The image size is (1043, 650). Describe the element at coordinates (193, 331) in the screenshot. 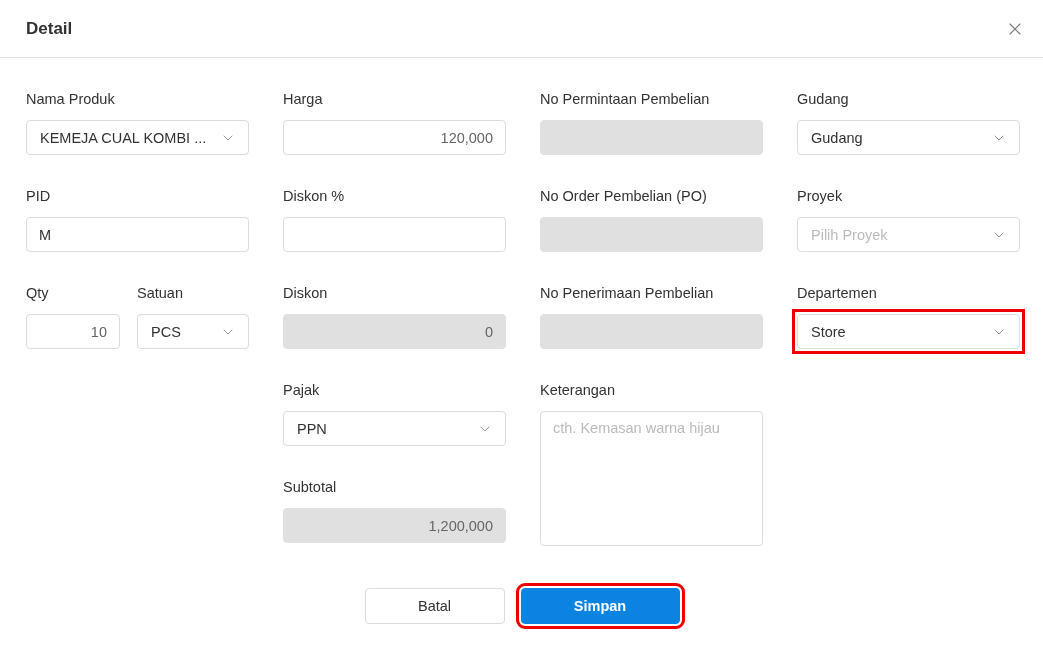

I see `dropdown-field: PCS` at that location.